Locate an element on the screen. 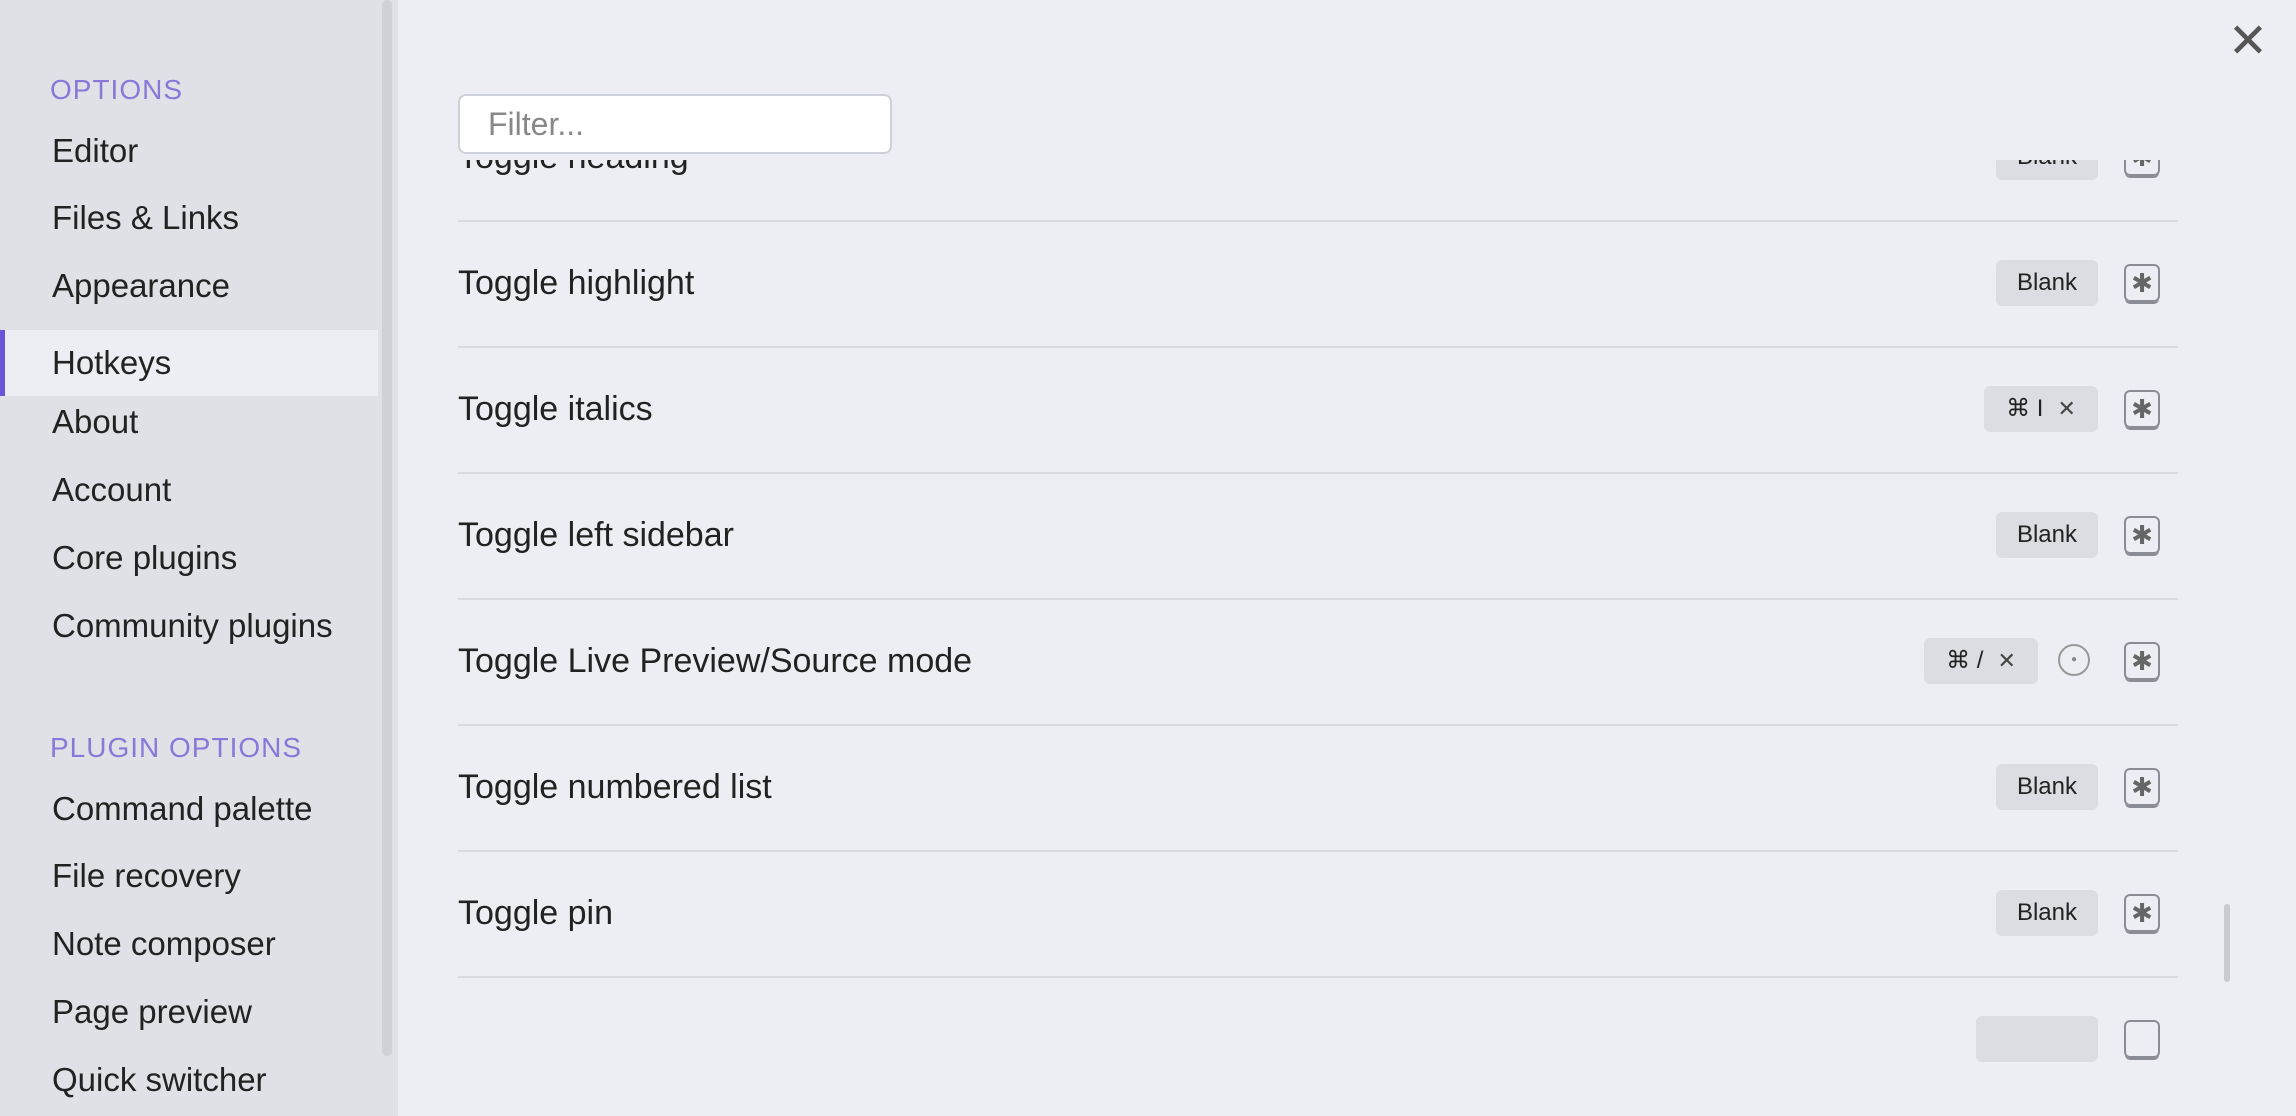  nav-editor: Editor is located at coordinates (189, 151).